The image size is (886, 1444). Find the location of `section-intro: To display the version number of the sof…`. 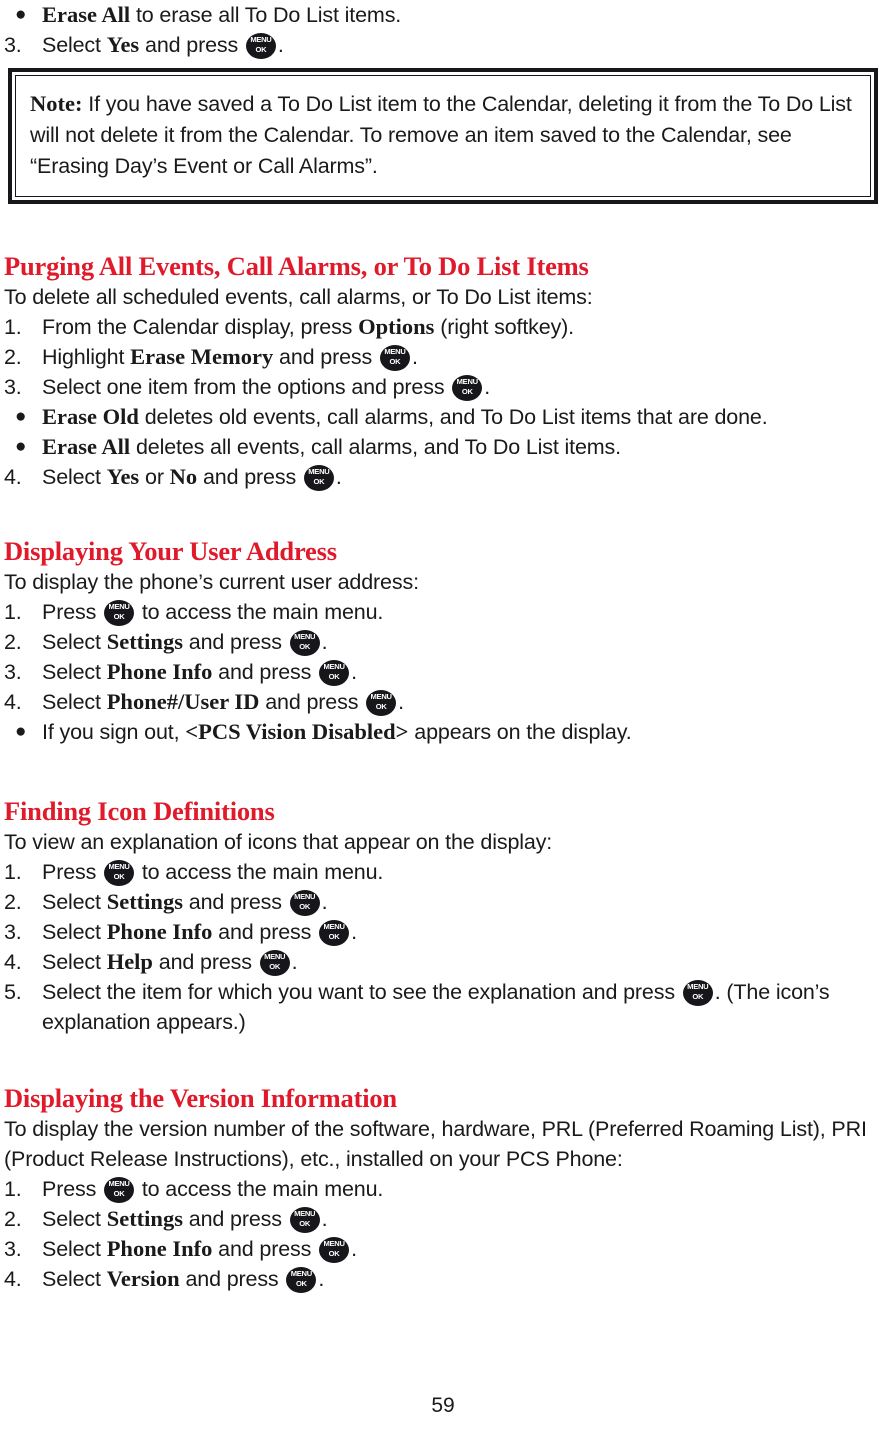

section-intro: To display the version number of the sof… is located at coordinates (435, 1144).